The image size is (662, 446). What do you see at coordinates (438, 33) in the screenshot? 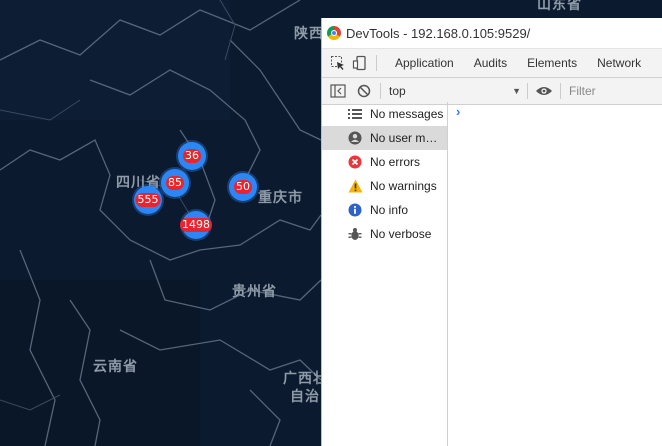
I see `window-title: DevTools - 192.168.0.105:9529/` at bounding box center [438, 33].